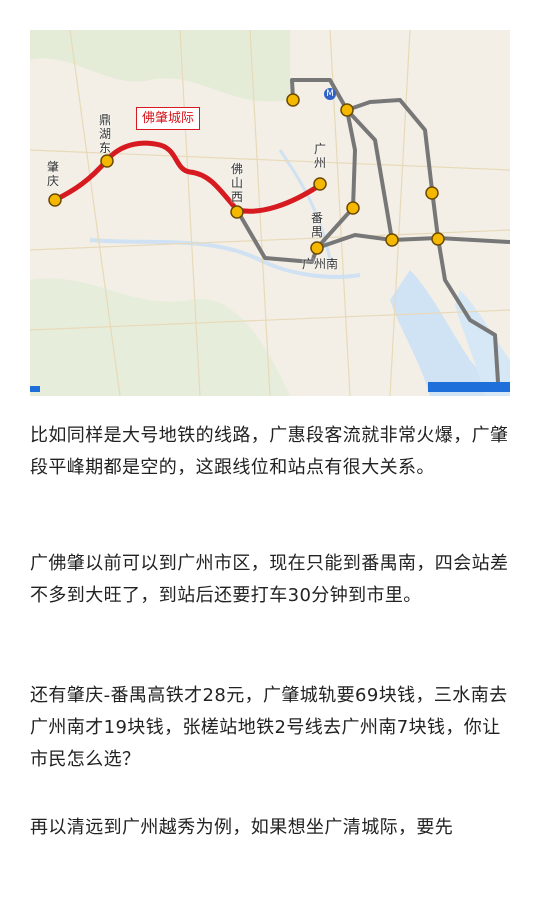 Image resolution: width=540 pixels, height=900 pixels. What do you see at coordinates (270, 387) in the screenshot?
I see `image-indicator-bar` at bounding box center [270, 387].